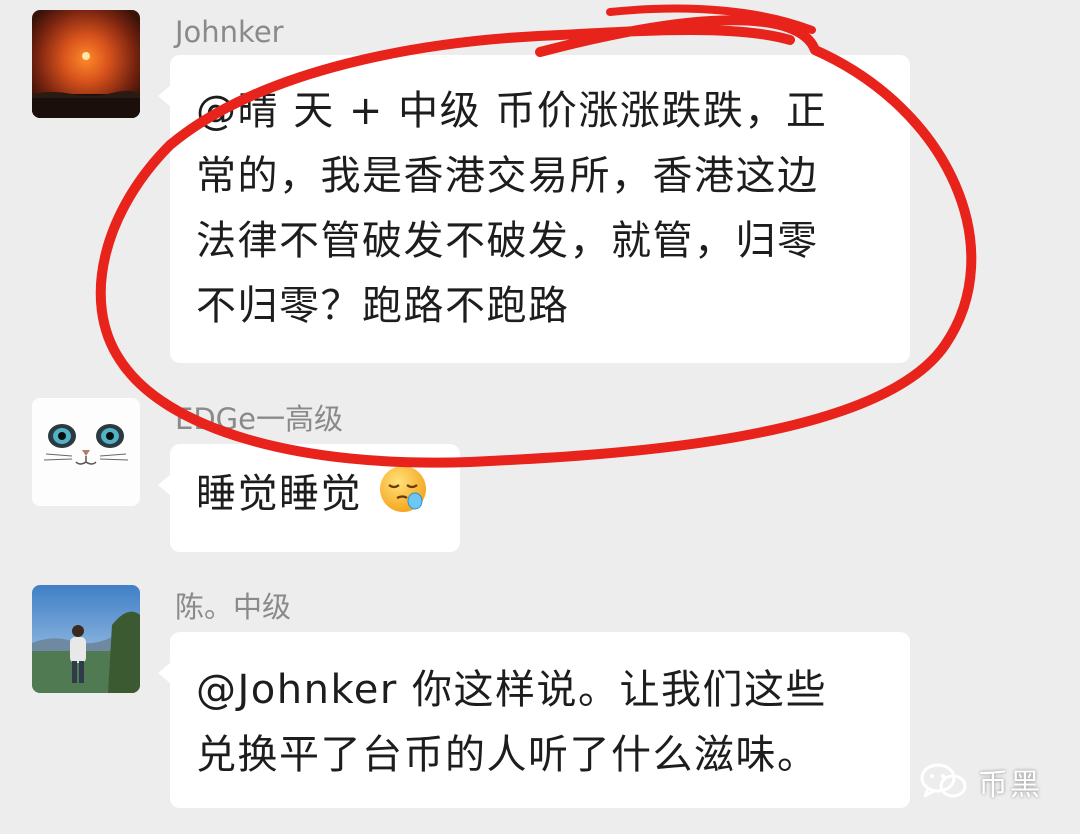  What do you see at coordinates (507, 241) in the screenshot?
I see `message-line: 法律不管破发不破发，就管，归零` at bounding box center [507, 241].